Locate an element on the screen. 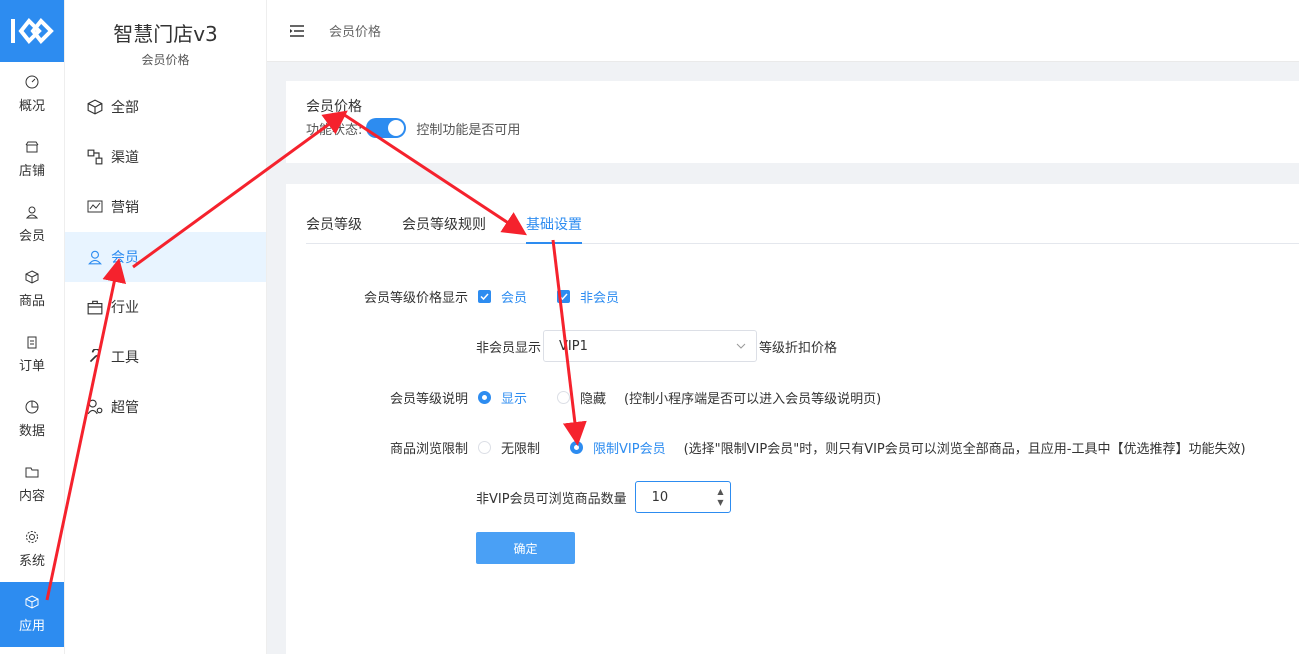 This screenshot has width=1299, height=654. increment-icon: ▲ is located at coordinates (720, 491).